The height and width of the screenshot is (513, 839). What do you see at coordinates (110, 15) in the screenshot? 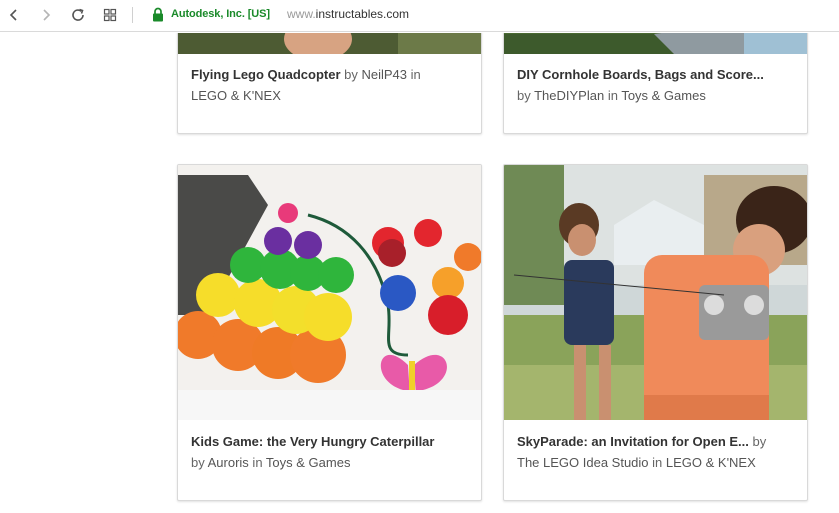
I see `tabs-grid-icon` at bounding box center [110, 15].